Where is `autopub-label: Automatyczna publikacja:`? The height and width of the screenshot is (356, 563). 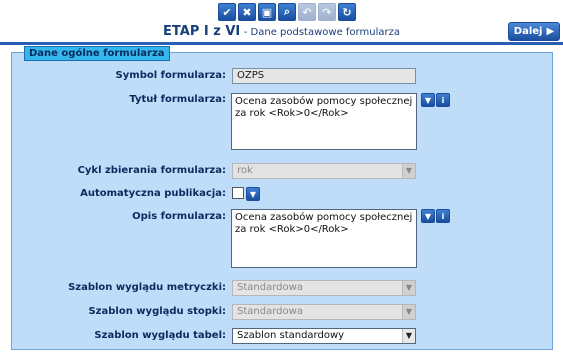
autopub-label: Automatyczna publikacja: is located at coordinates (153, 193).